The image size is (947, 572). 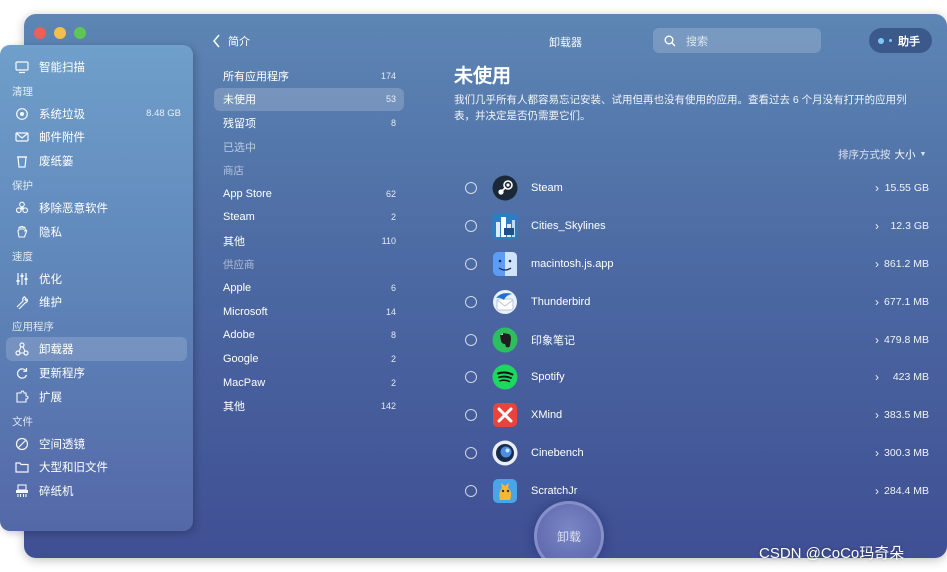 I want to click on app-row: Steam › 15.55 GB, so click(x=694, y=188).